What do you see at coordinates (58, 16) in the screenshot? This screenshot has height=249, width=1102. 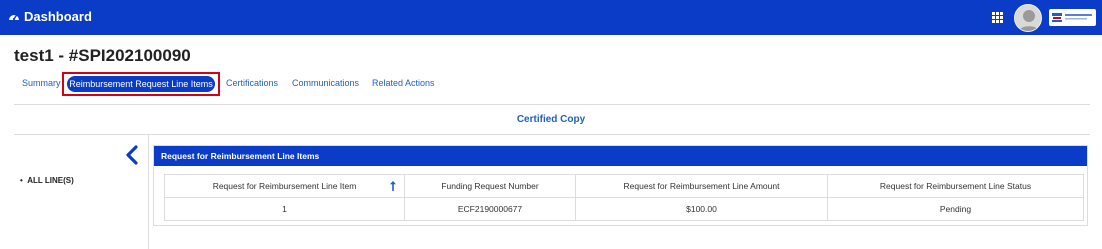 I see `dashboard-link: Dashboard` at bounding box center [58, 16].